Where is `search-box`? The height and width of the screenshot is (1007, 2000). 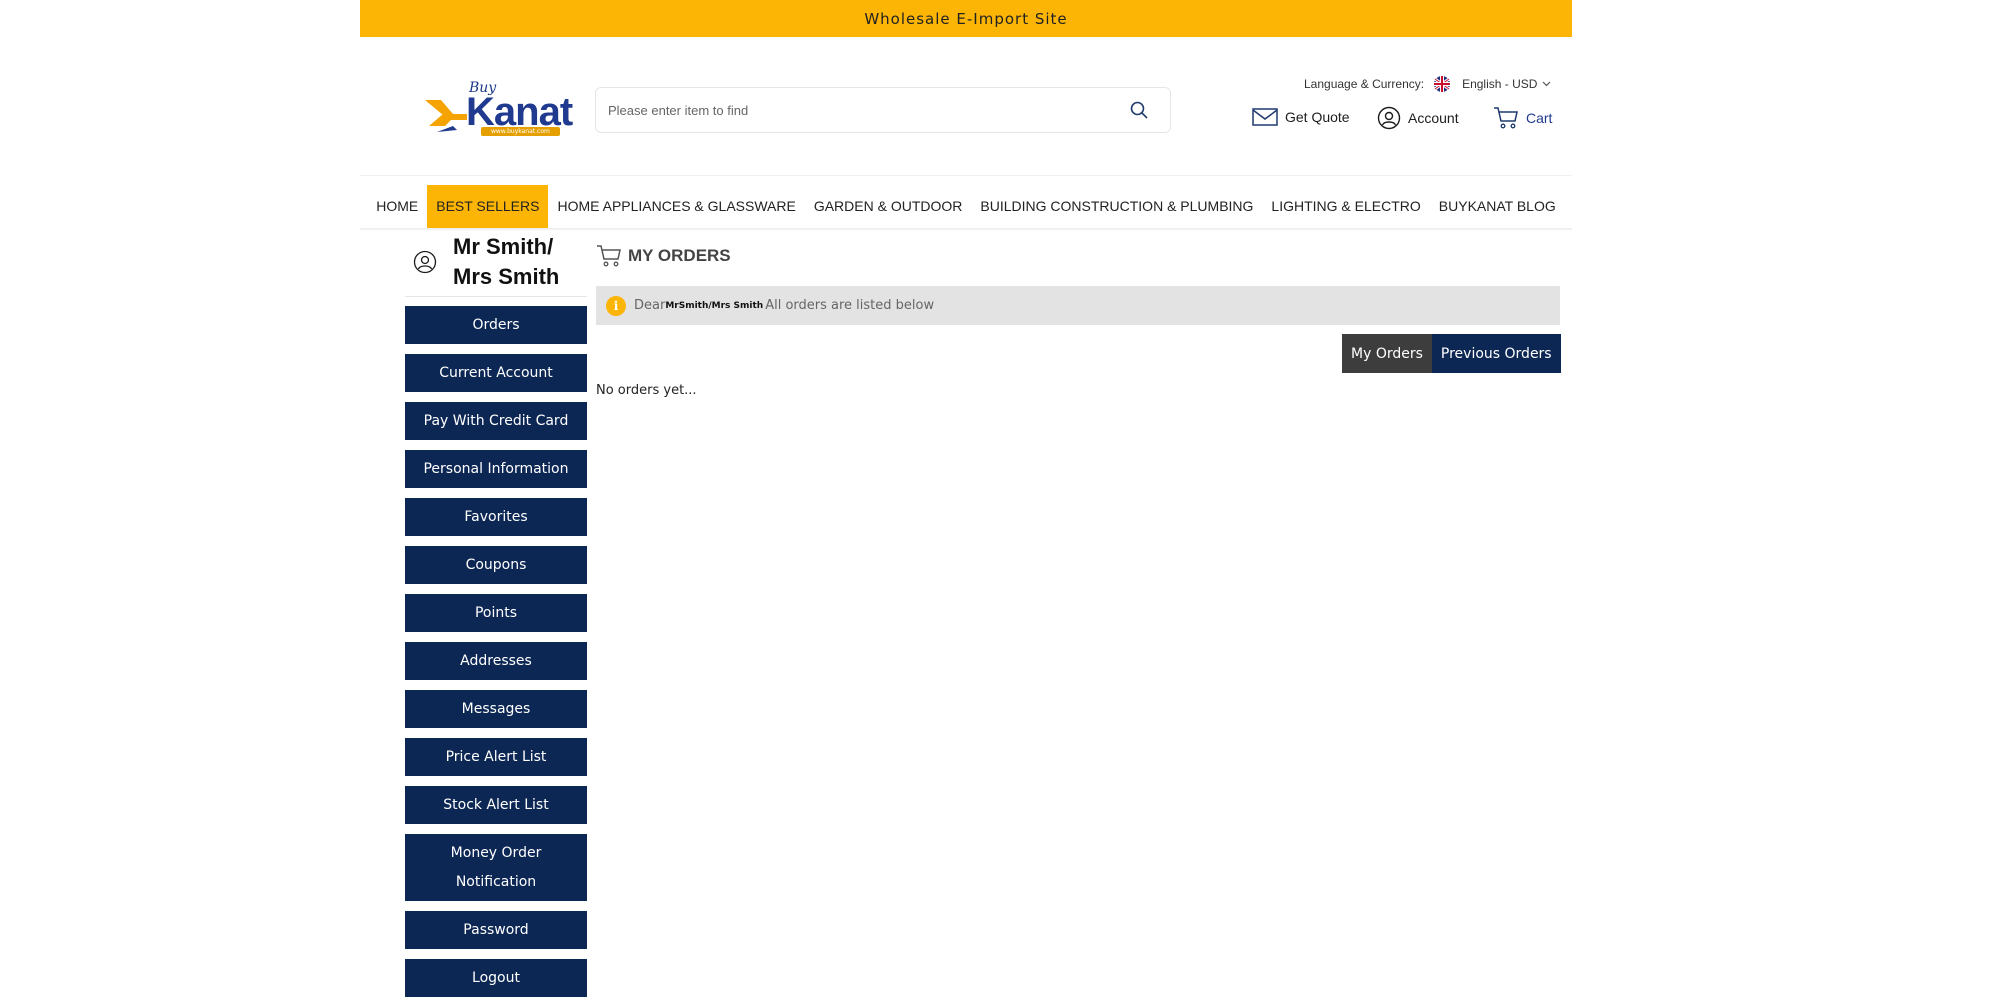
search-box is located at coordinates (883, 110).